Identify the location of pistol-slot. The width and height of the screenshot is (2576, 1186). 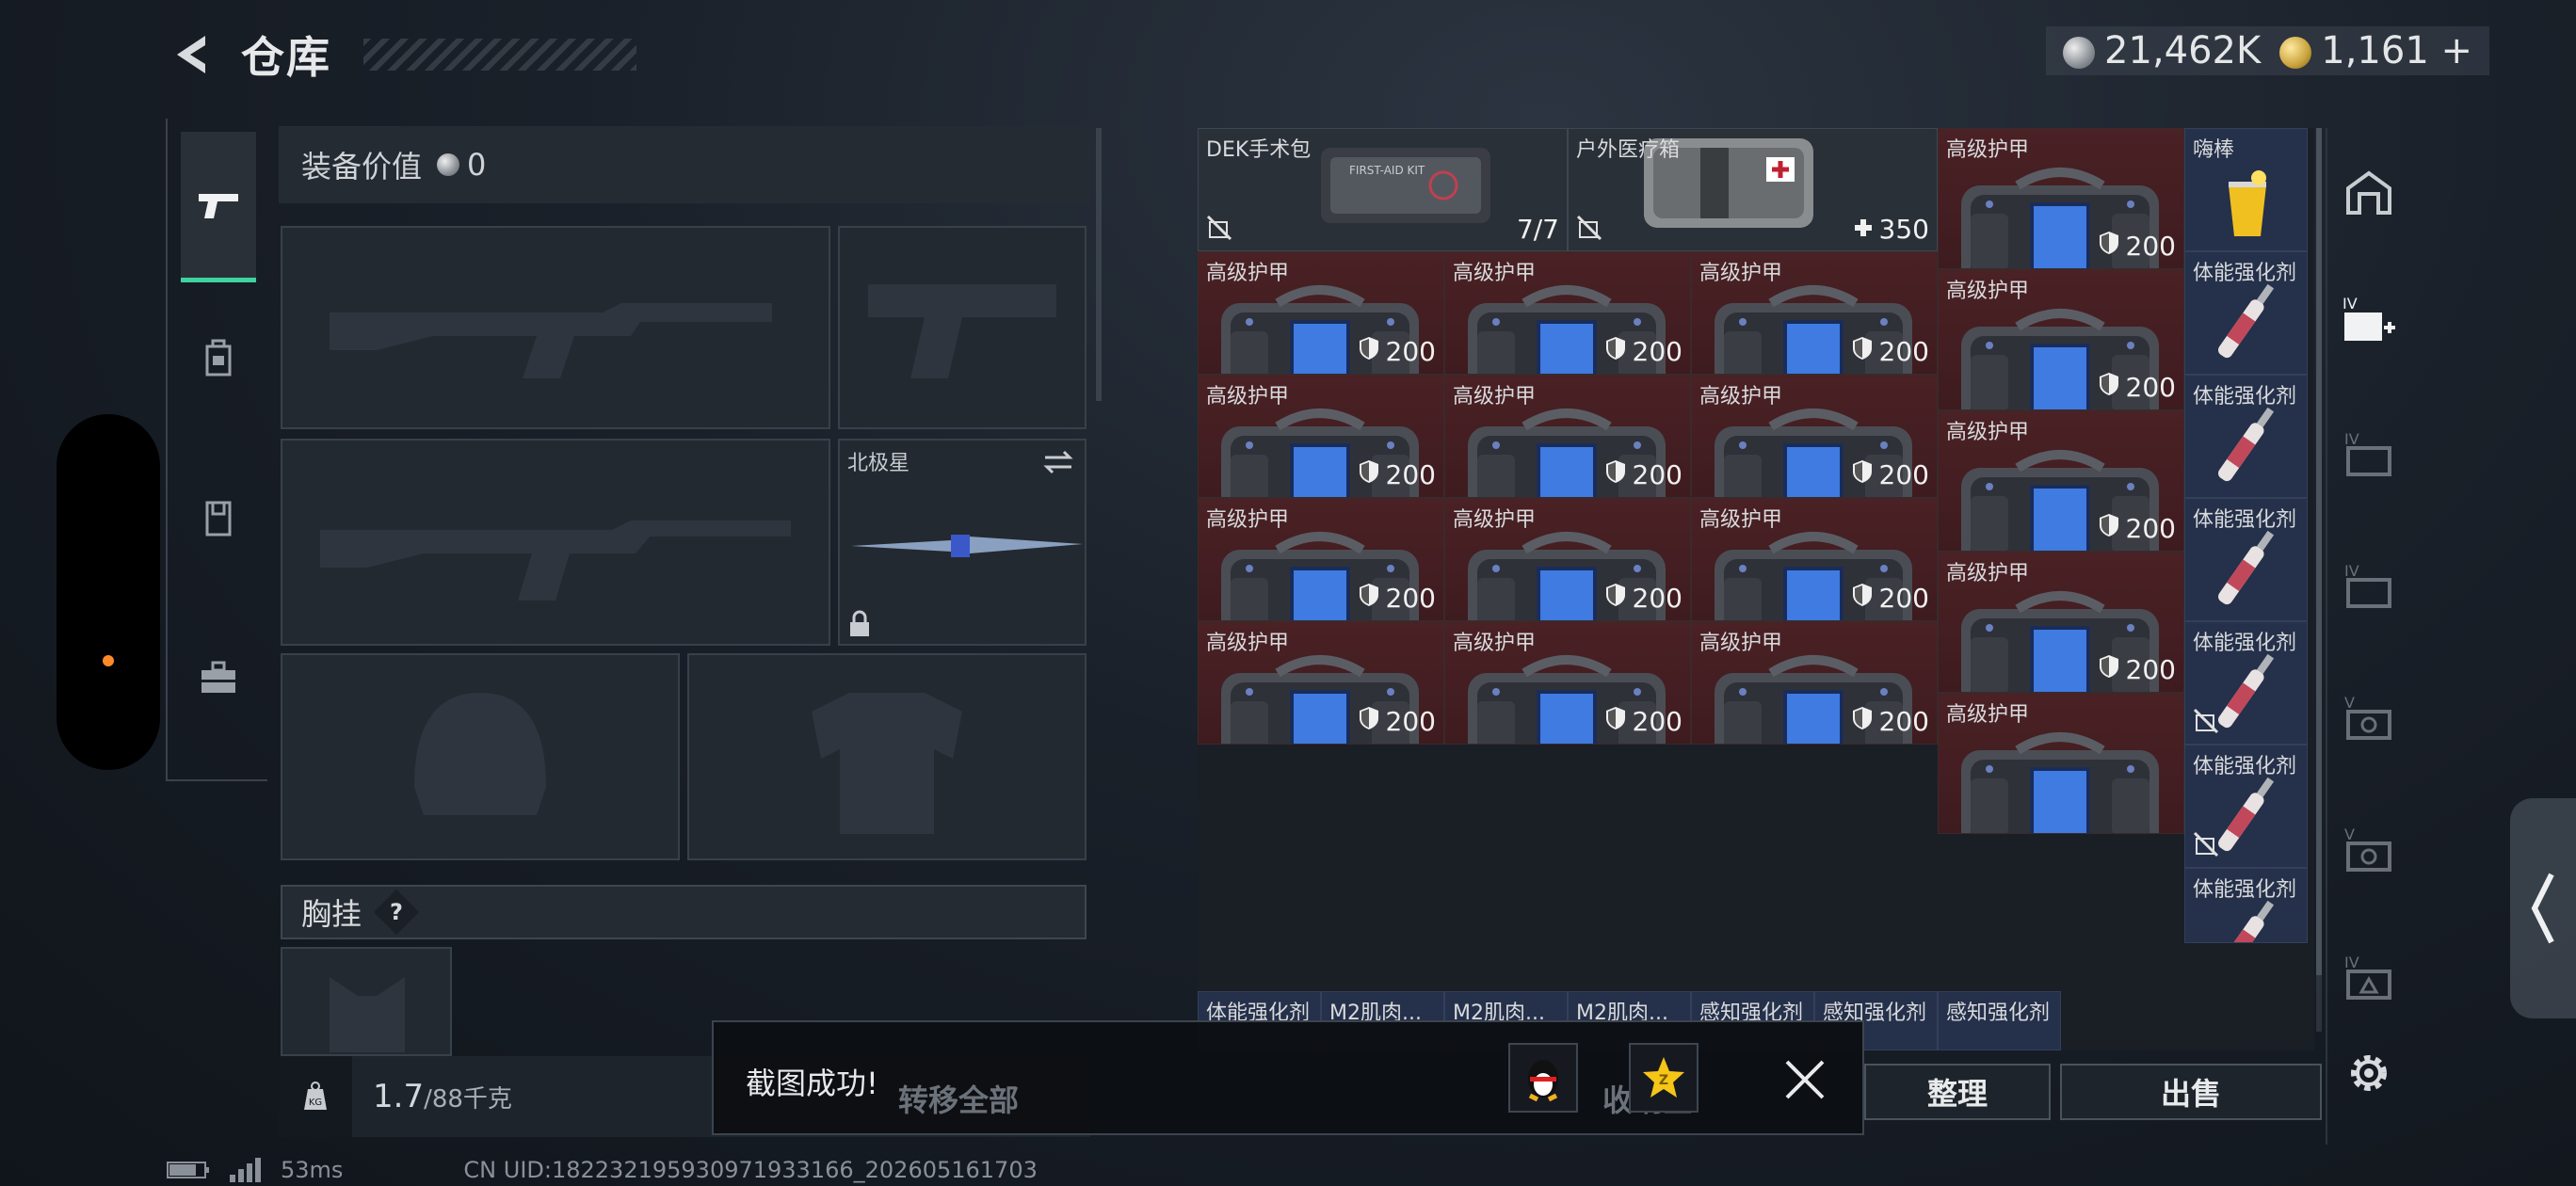
(962, 327).